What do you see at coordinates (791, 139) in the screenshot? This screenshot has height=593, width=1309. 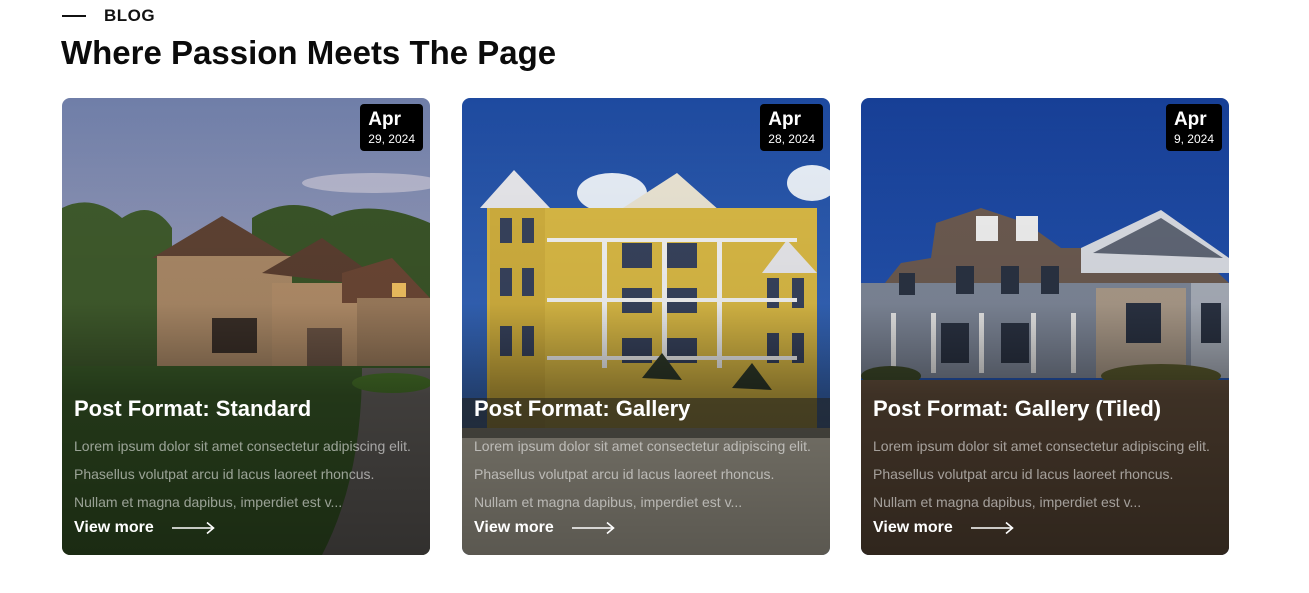 I see `date-day-year: 28, 2024` at bounding box center [791, 139].